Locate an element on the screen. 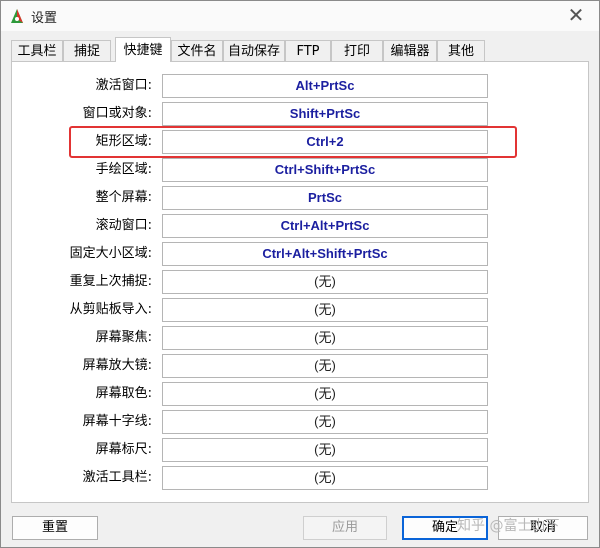  shortcut-row: 手绘区域: Ctrl+Shift+PrtSc is located at coordinates (301, 171).